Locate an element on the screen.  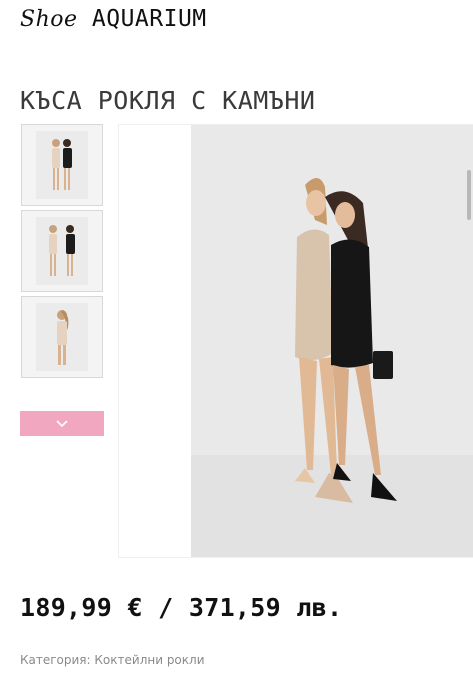
site-logo: Shoe AQUARIUM is located at coordinates (113, 19).